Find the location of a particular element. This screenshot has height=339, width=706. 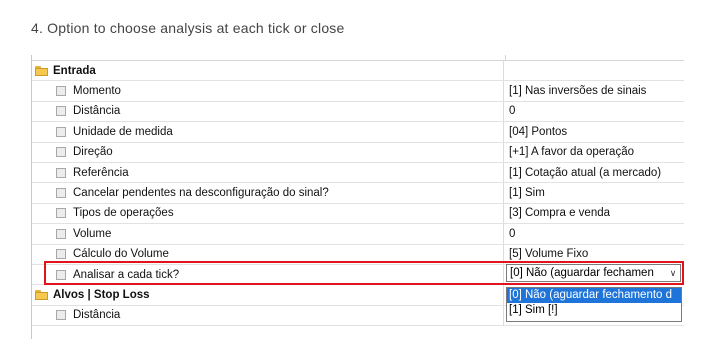

property-name: Unidade de medida is located at coordinates (123, 131).